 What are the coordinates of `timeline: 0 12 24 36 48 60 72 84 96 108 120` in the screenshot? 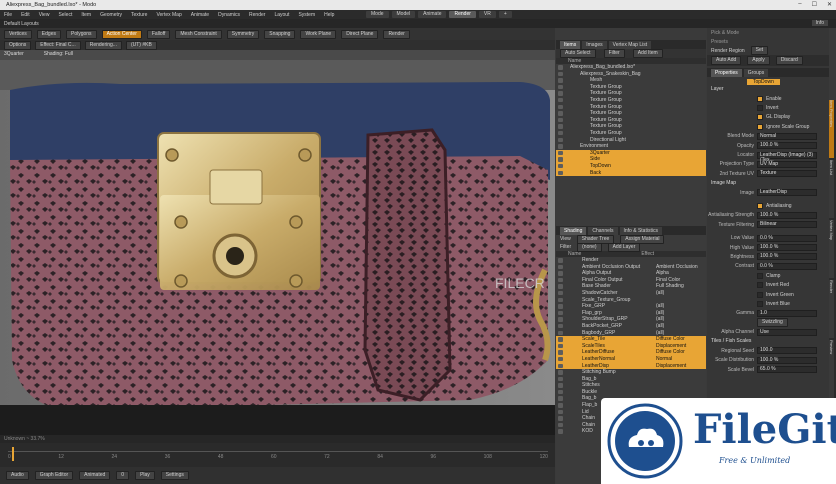 It's located at (277, 455).